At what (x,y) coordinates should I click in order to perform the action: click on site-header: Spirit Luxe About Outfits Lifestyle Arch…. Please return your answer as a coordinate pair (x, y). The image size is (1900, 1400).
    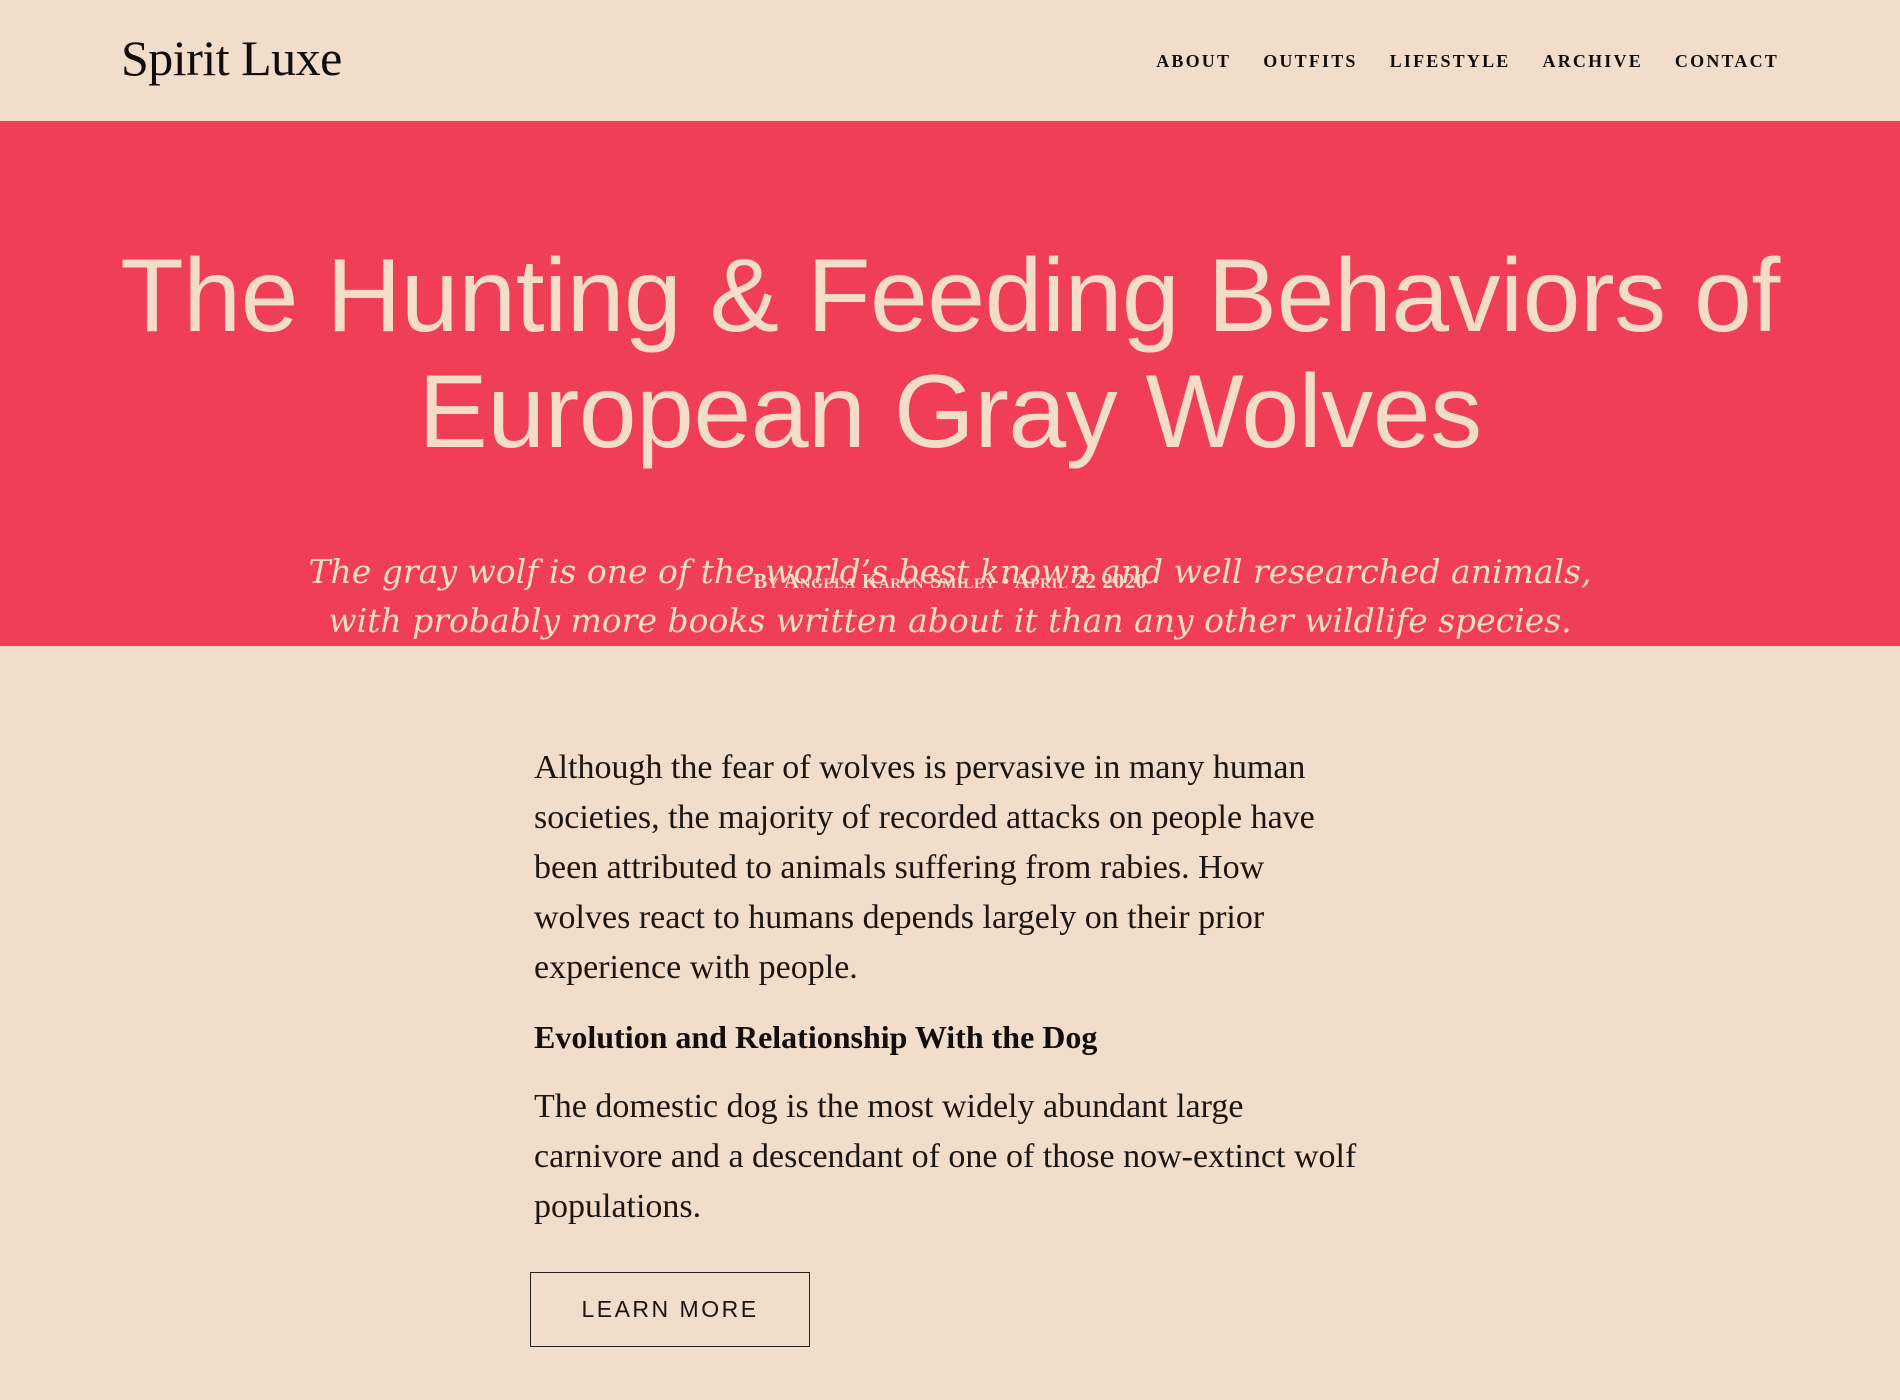
    Looking at the image, I should click on (950, 60).